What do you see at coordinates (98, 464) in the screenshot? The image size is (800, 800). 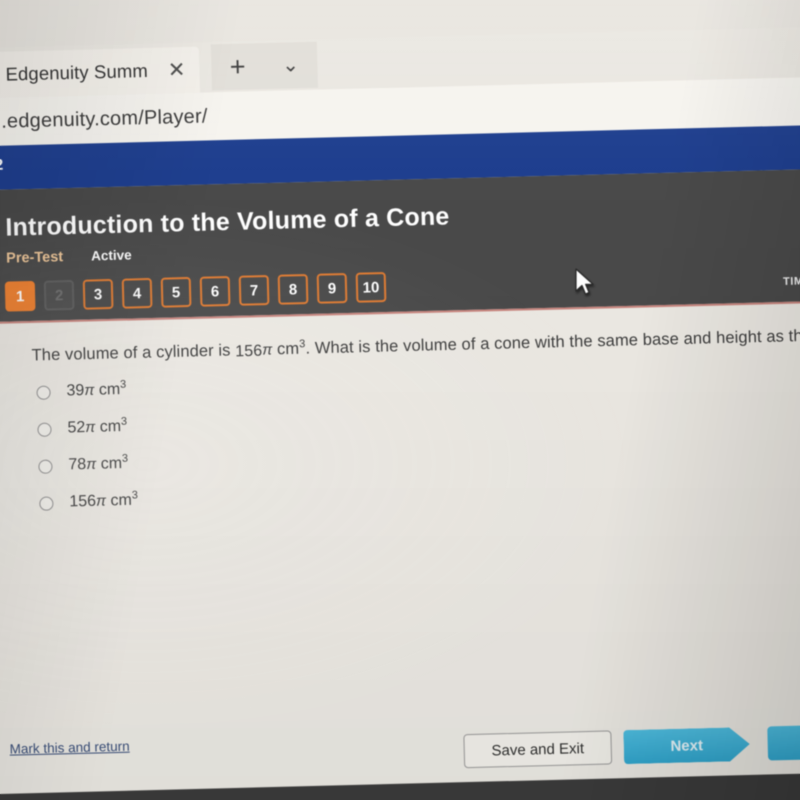 I see `answer-choice-label: 78π cm3` at bounding box center [98, 464].